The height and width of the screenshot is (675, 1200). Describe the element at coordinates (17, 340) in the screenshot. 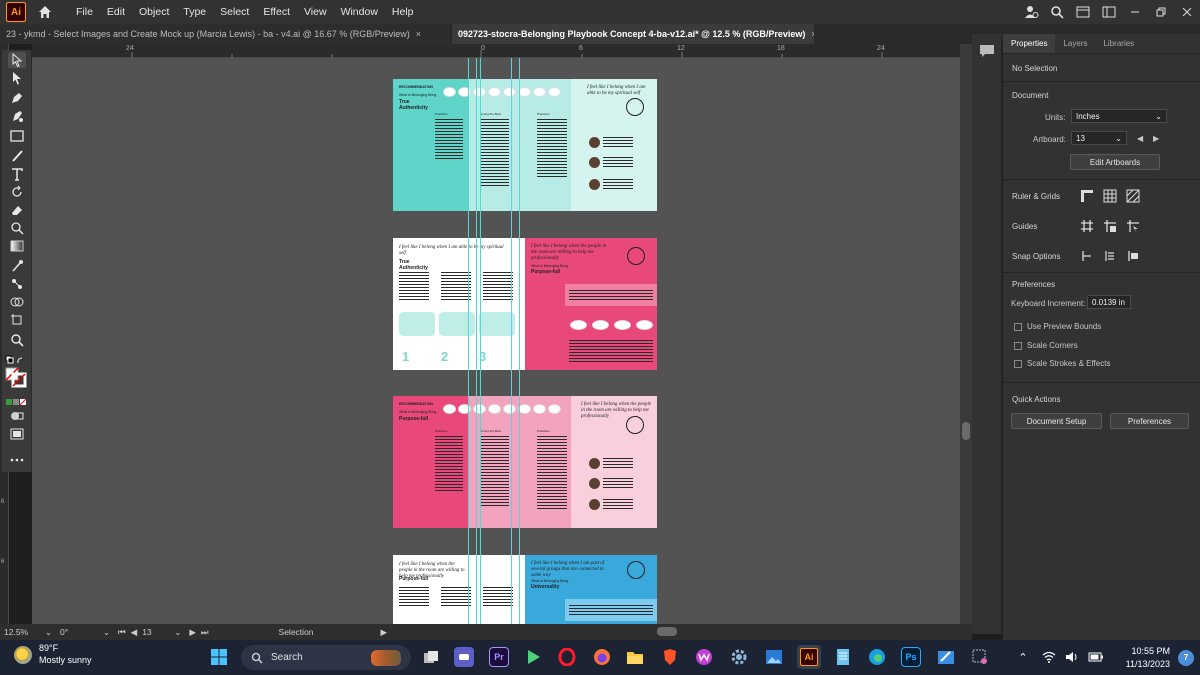

I see `zoom-tool-icon` at that location.